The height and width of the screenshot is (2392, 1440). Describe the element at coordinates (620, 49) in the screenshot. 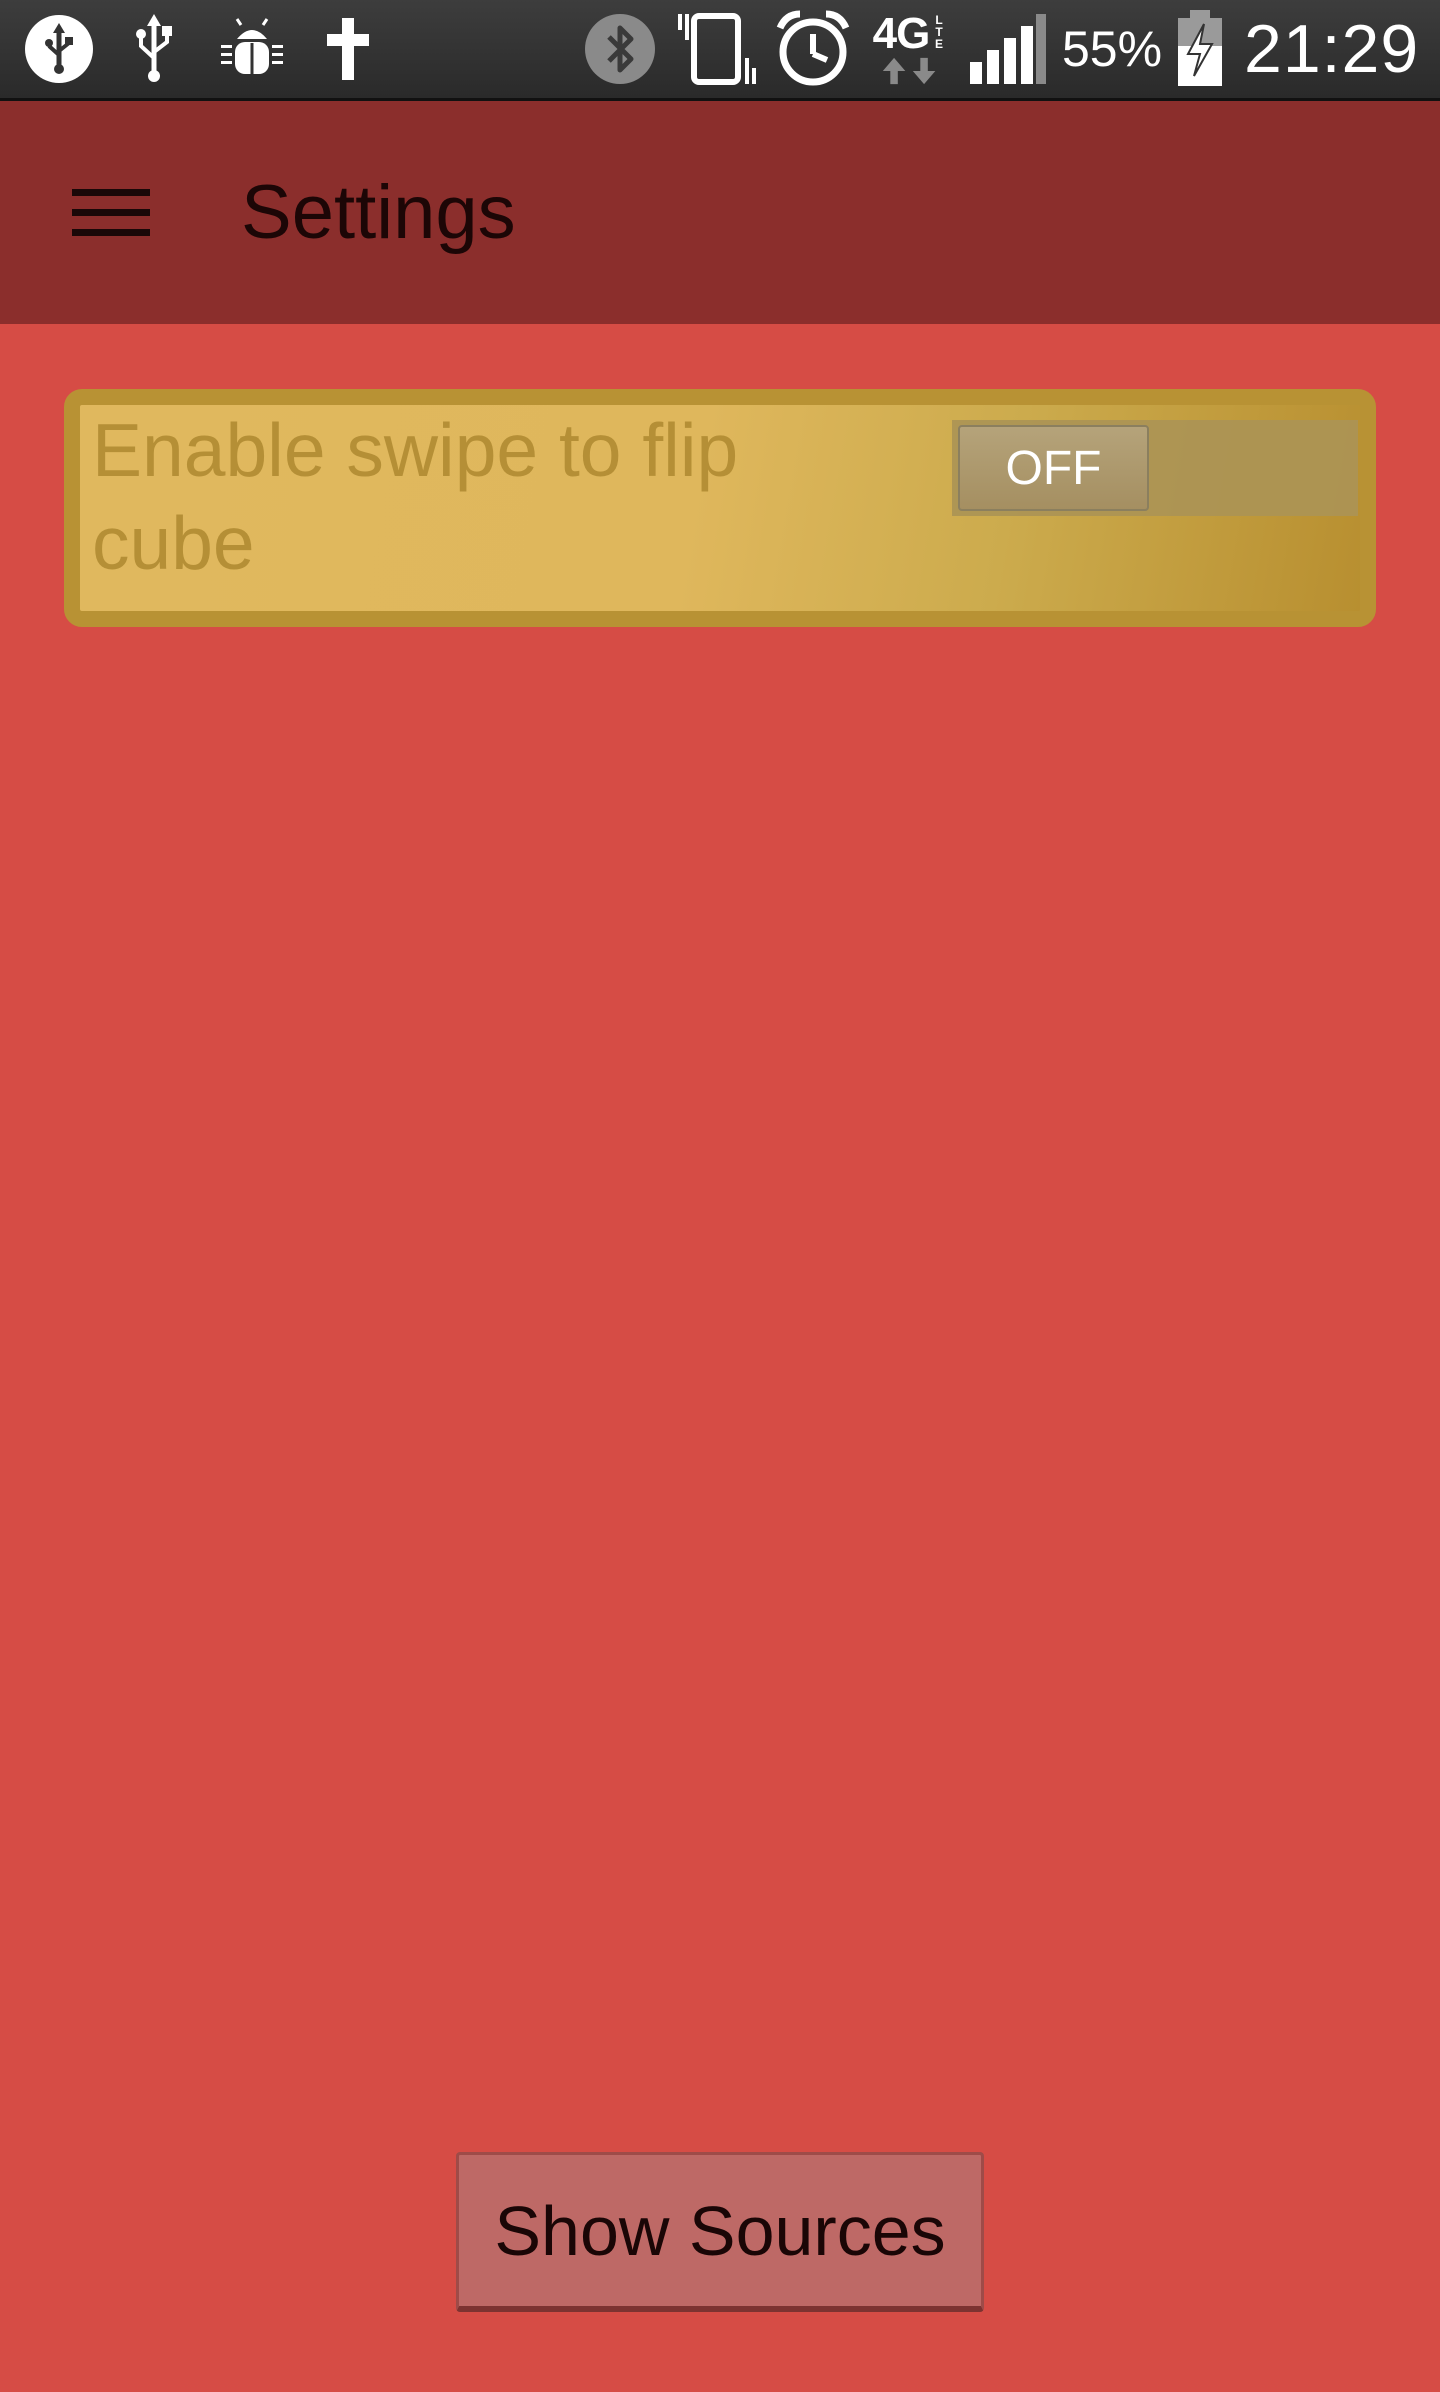

I see `bluetooth-icon` at that location.